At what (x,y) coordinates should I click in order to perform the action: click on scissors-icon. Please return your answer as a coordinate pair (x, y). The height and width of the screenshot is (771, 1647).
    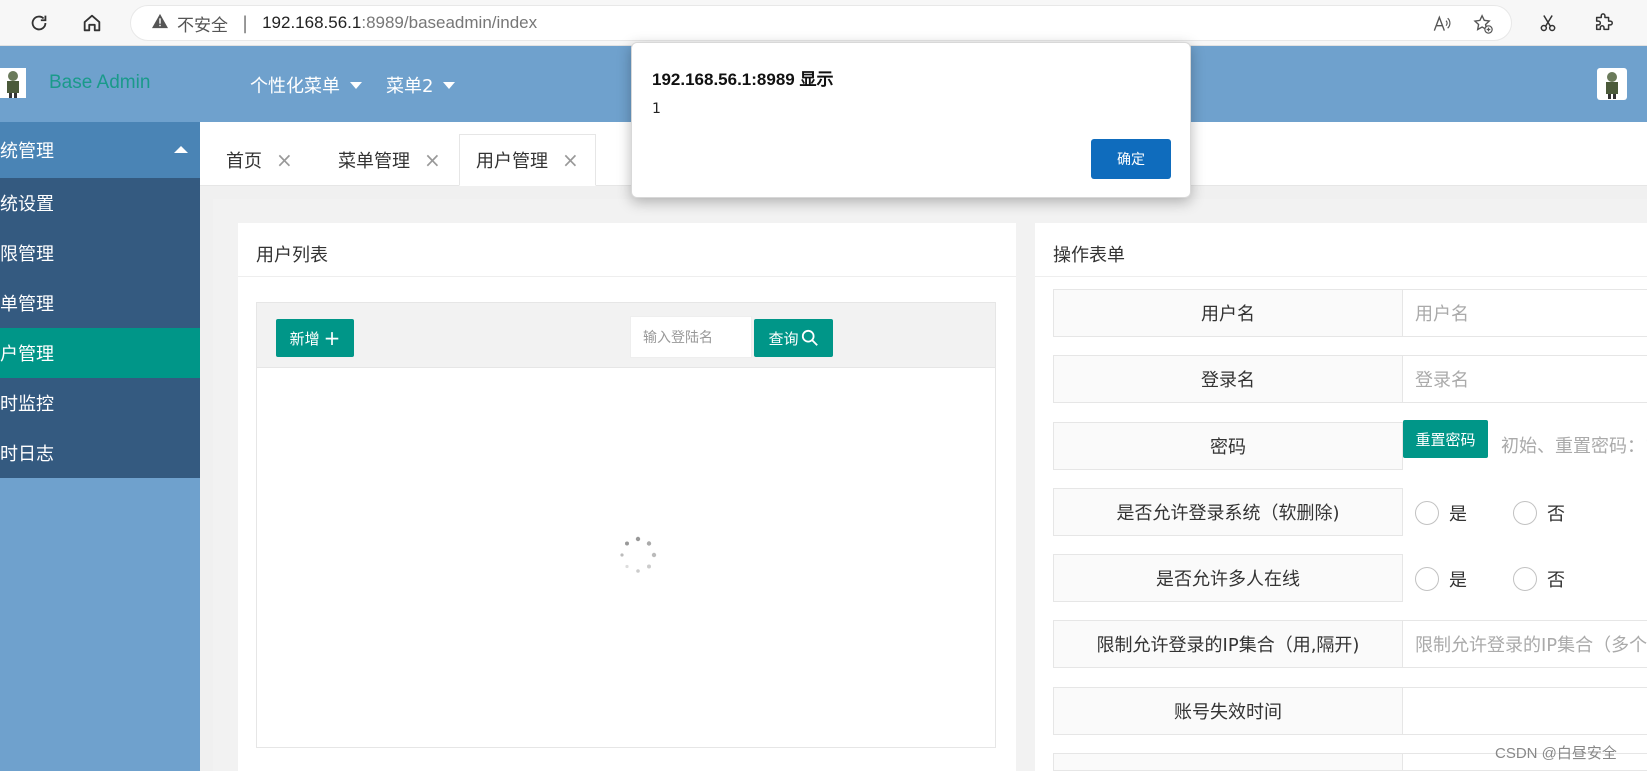
    Looking at the image, I should click on (1548, 23).